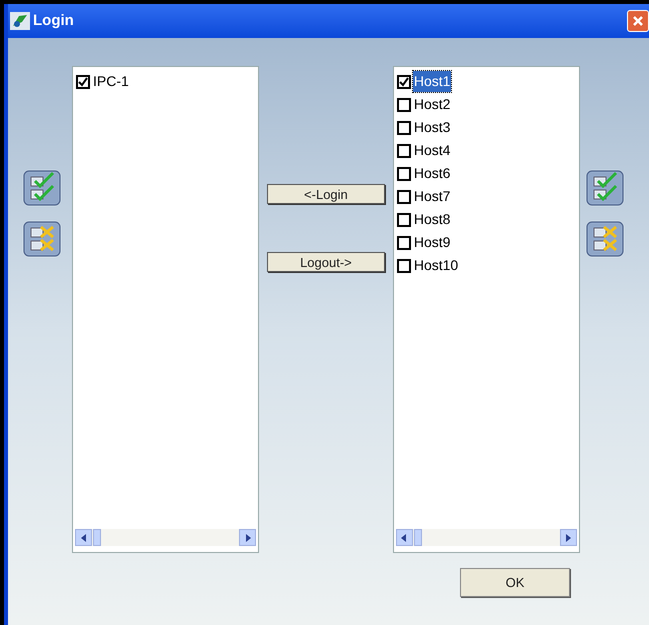  I want to click on host-item: Host4, so click(432, 150).